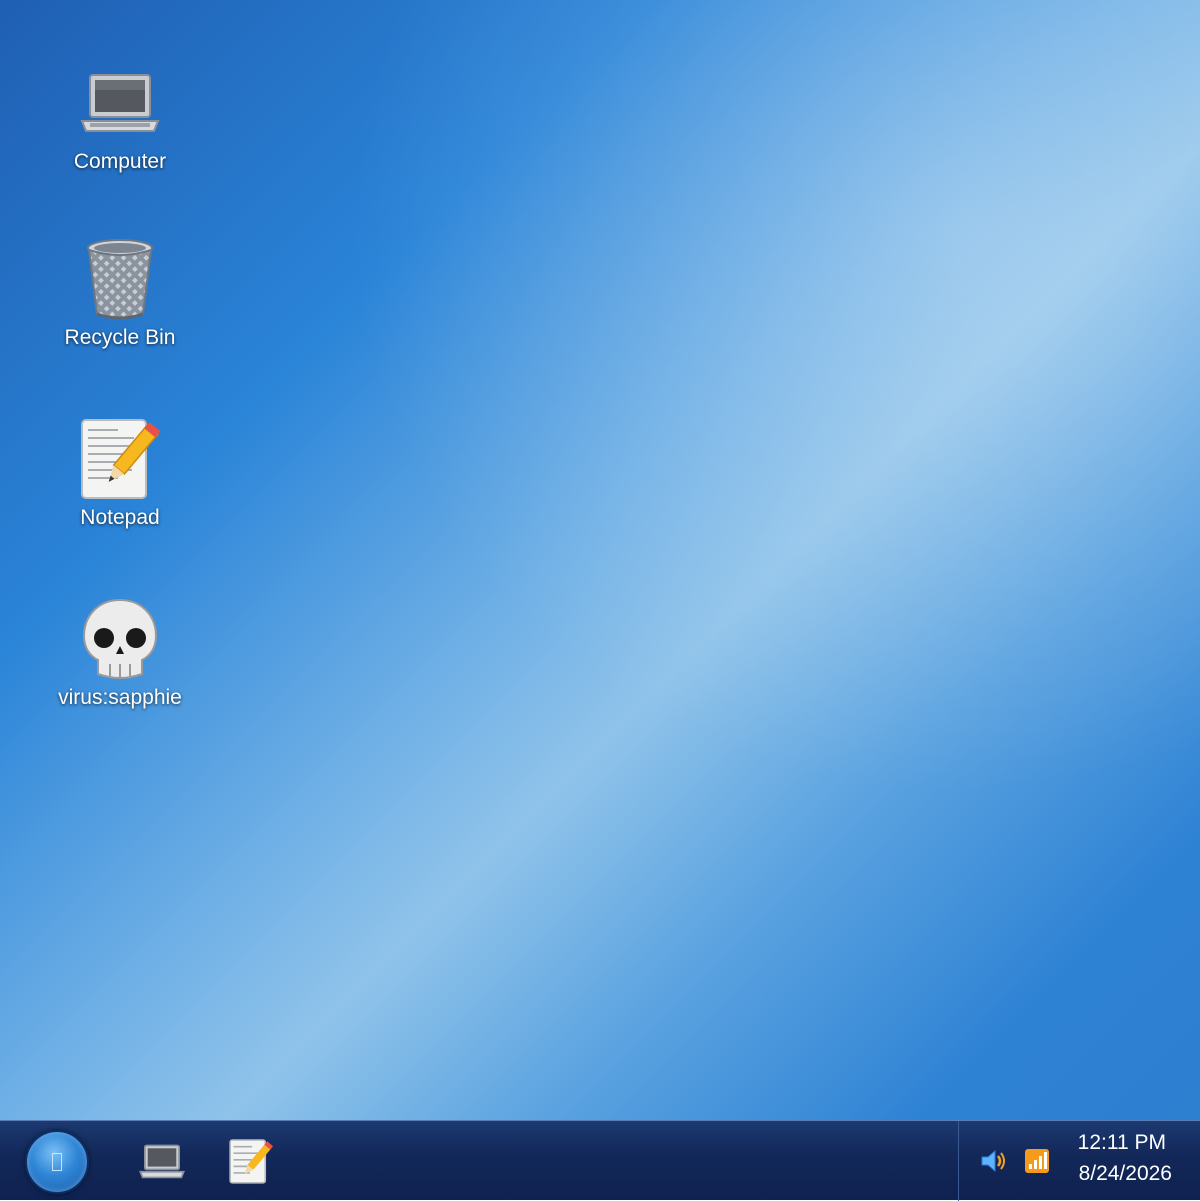 This screenshot has width=1200, height=1201. I want to click on skull-icon, so click(120, 640).